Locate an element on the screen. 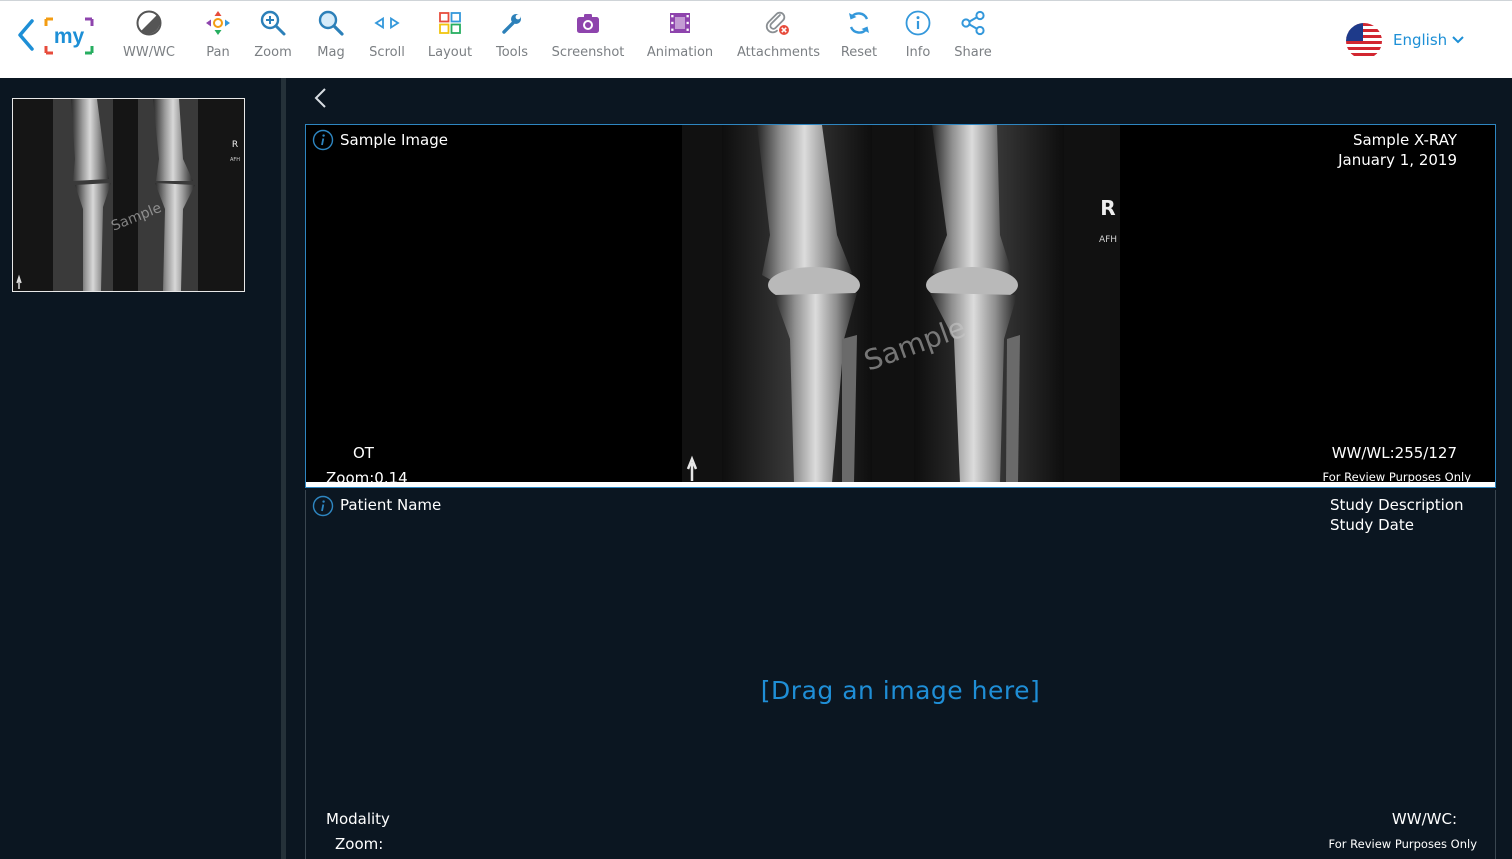 The height and width of the screenshot is (859, 1512). camera-icon is located at coordinates (588, 23).